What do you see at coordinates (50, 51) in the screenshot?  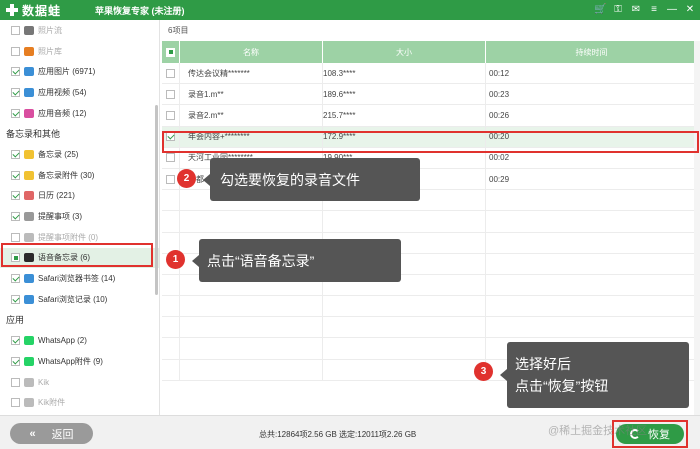 I see `sidebar-item-label: 照片库` at bounding box center [50, 51].